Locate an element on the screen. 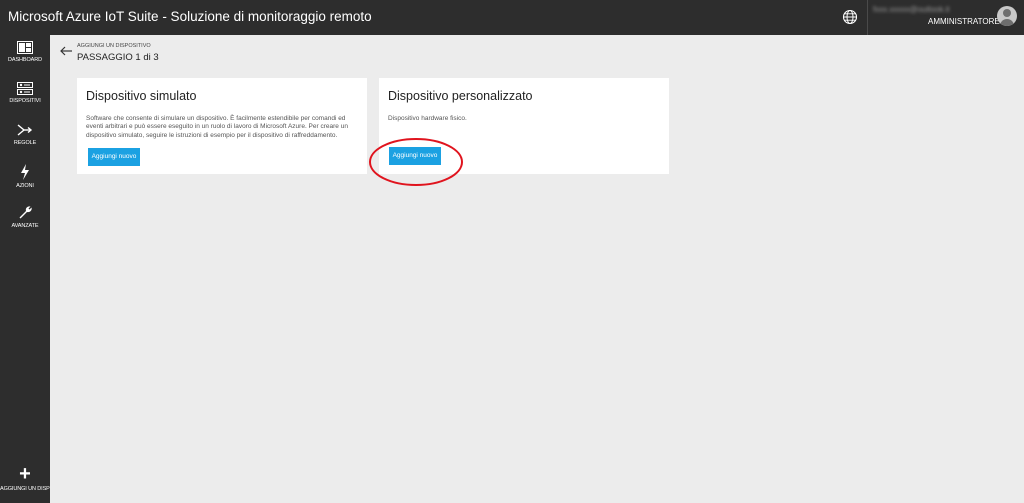  sidebar-item-label: AZIONI is located at coordinates (25, 186).